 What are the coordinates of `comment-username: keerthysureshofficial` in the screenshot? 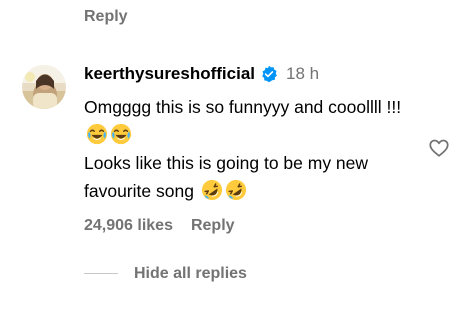 It's located at (169, 74).